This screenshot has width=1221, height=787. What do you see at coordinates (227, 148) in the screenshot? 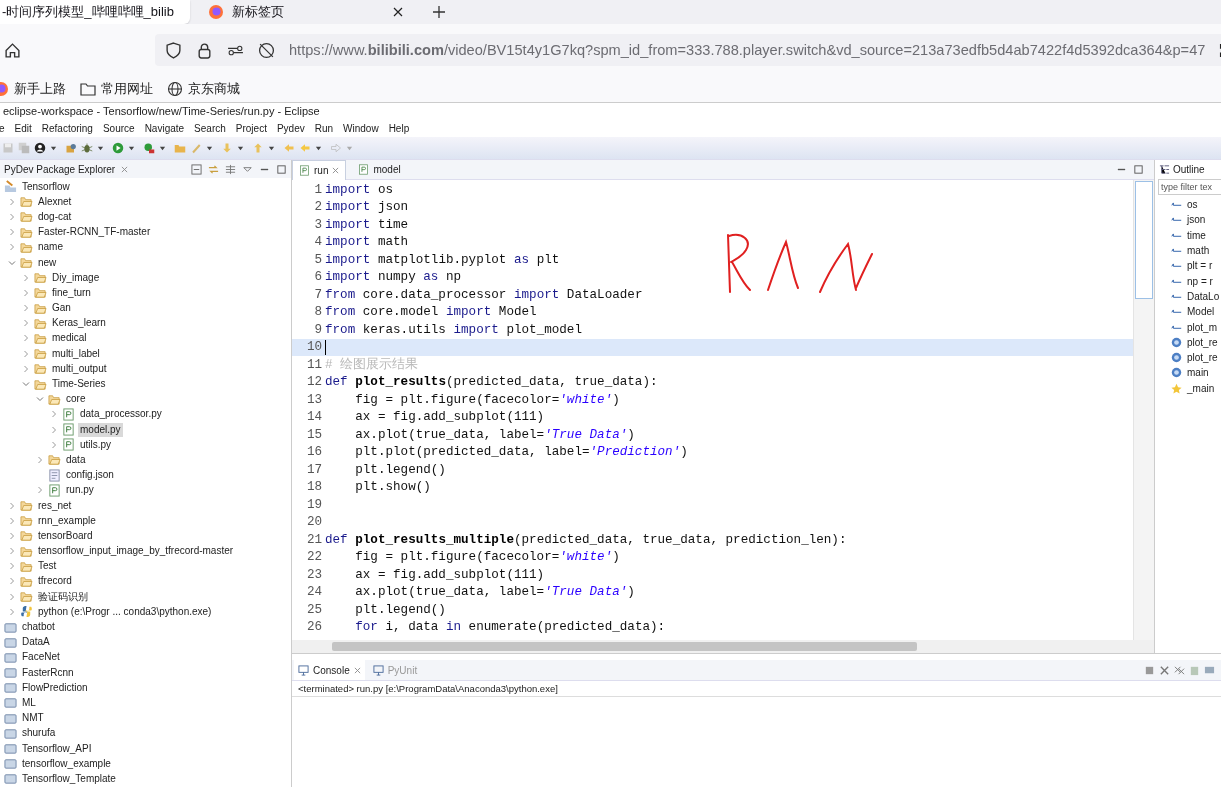
I see `down-arrow-icon` at bounding box center [227, 148].